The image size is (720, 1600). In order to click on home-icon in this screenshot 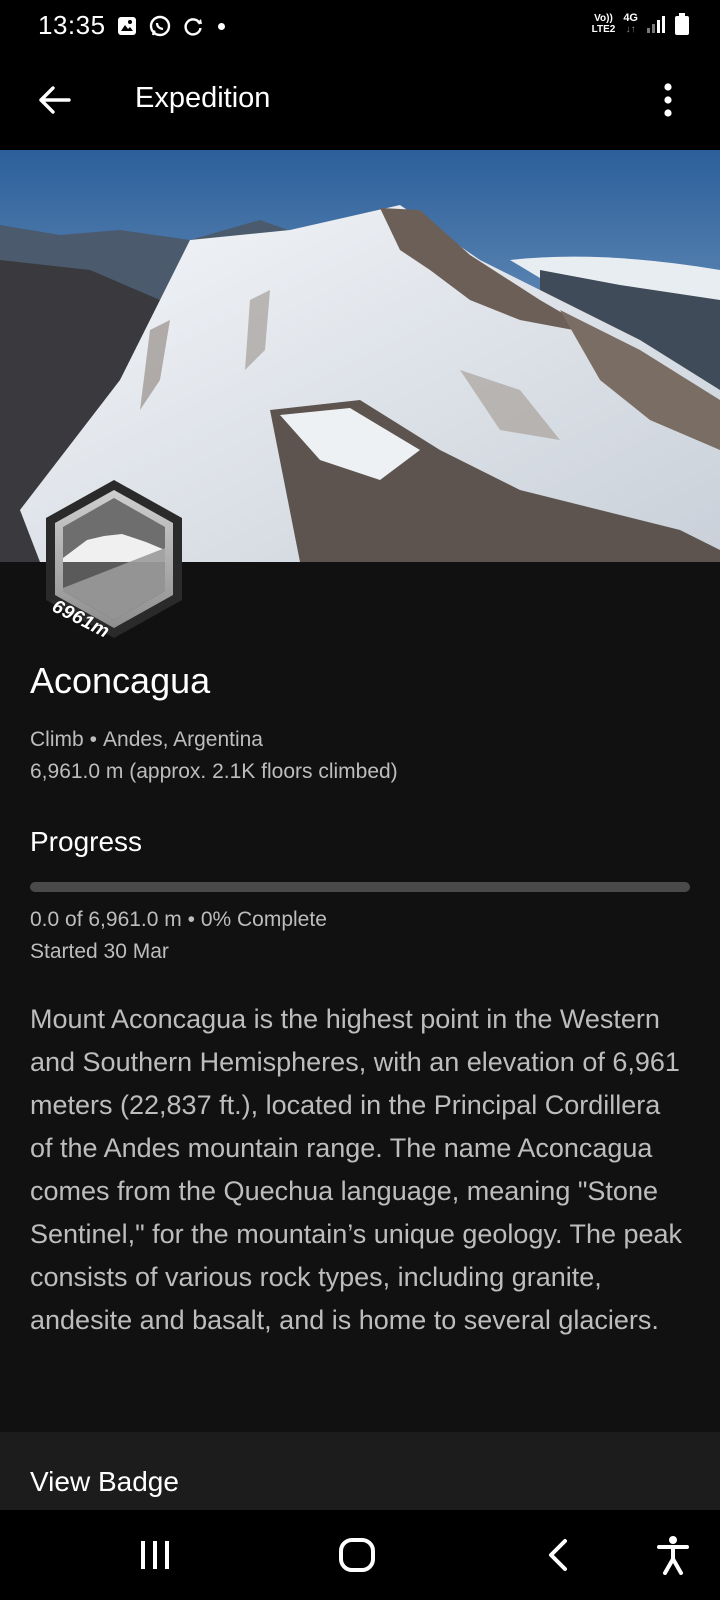, I will do `click(357, 1555)`.